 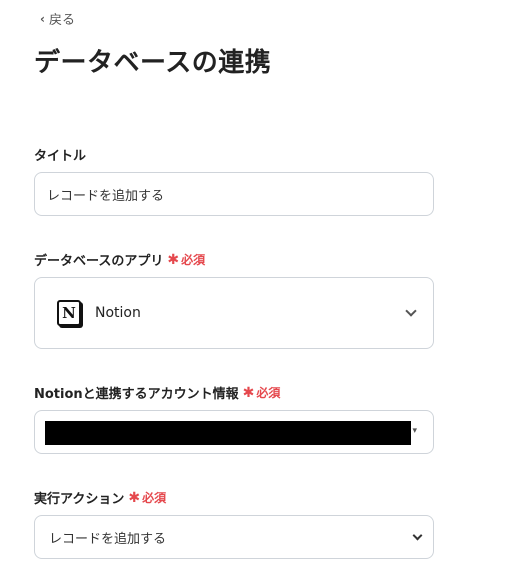 What do you see at coordinates (234, 537) in the screenshot?
I see `action-select: レコードを追加する` at bounding box center [234, 537].